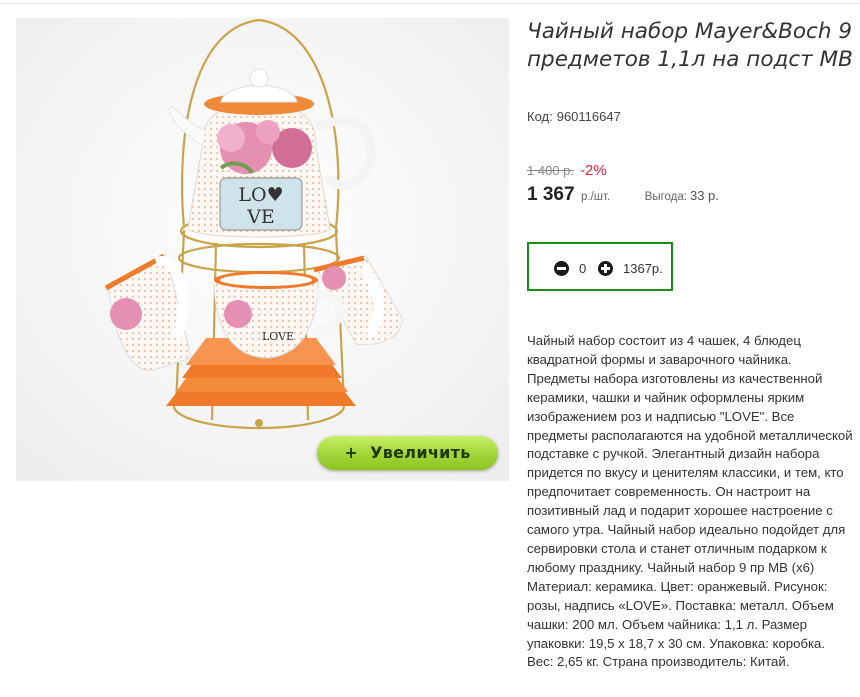 This screenshot has width=860, height=697. What do you see at coordinates (420, 452) in the screenshot?
I see `zoom-button-label: Увеличить` at bounding box center [420, 452].